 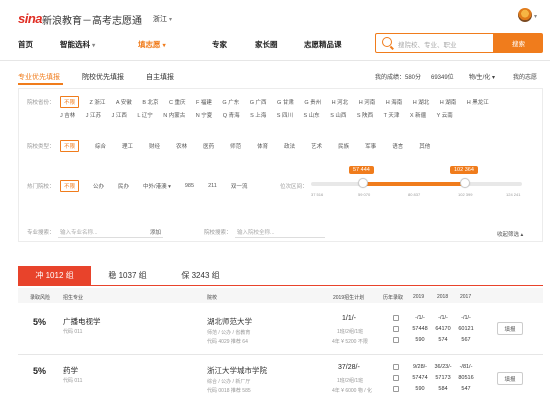 I want to click on y2018-score: 574, so click(x=443, y=340).